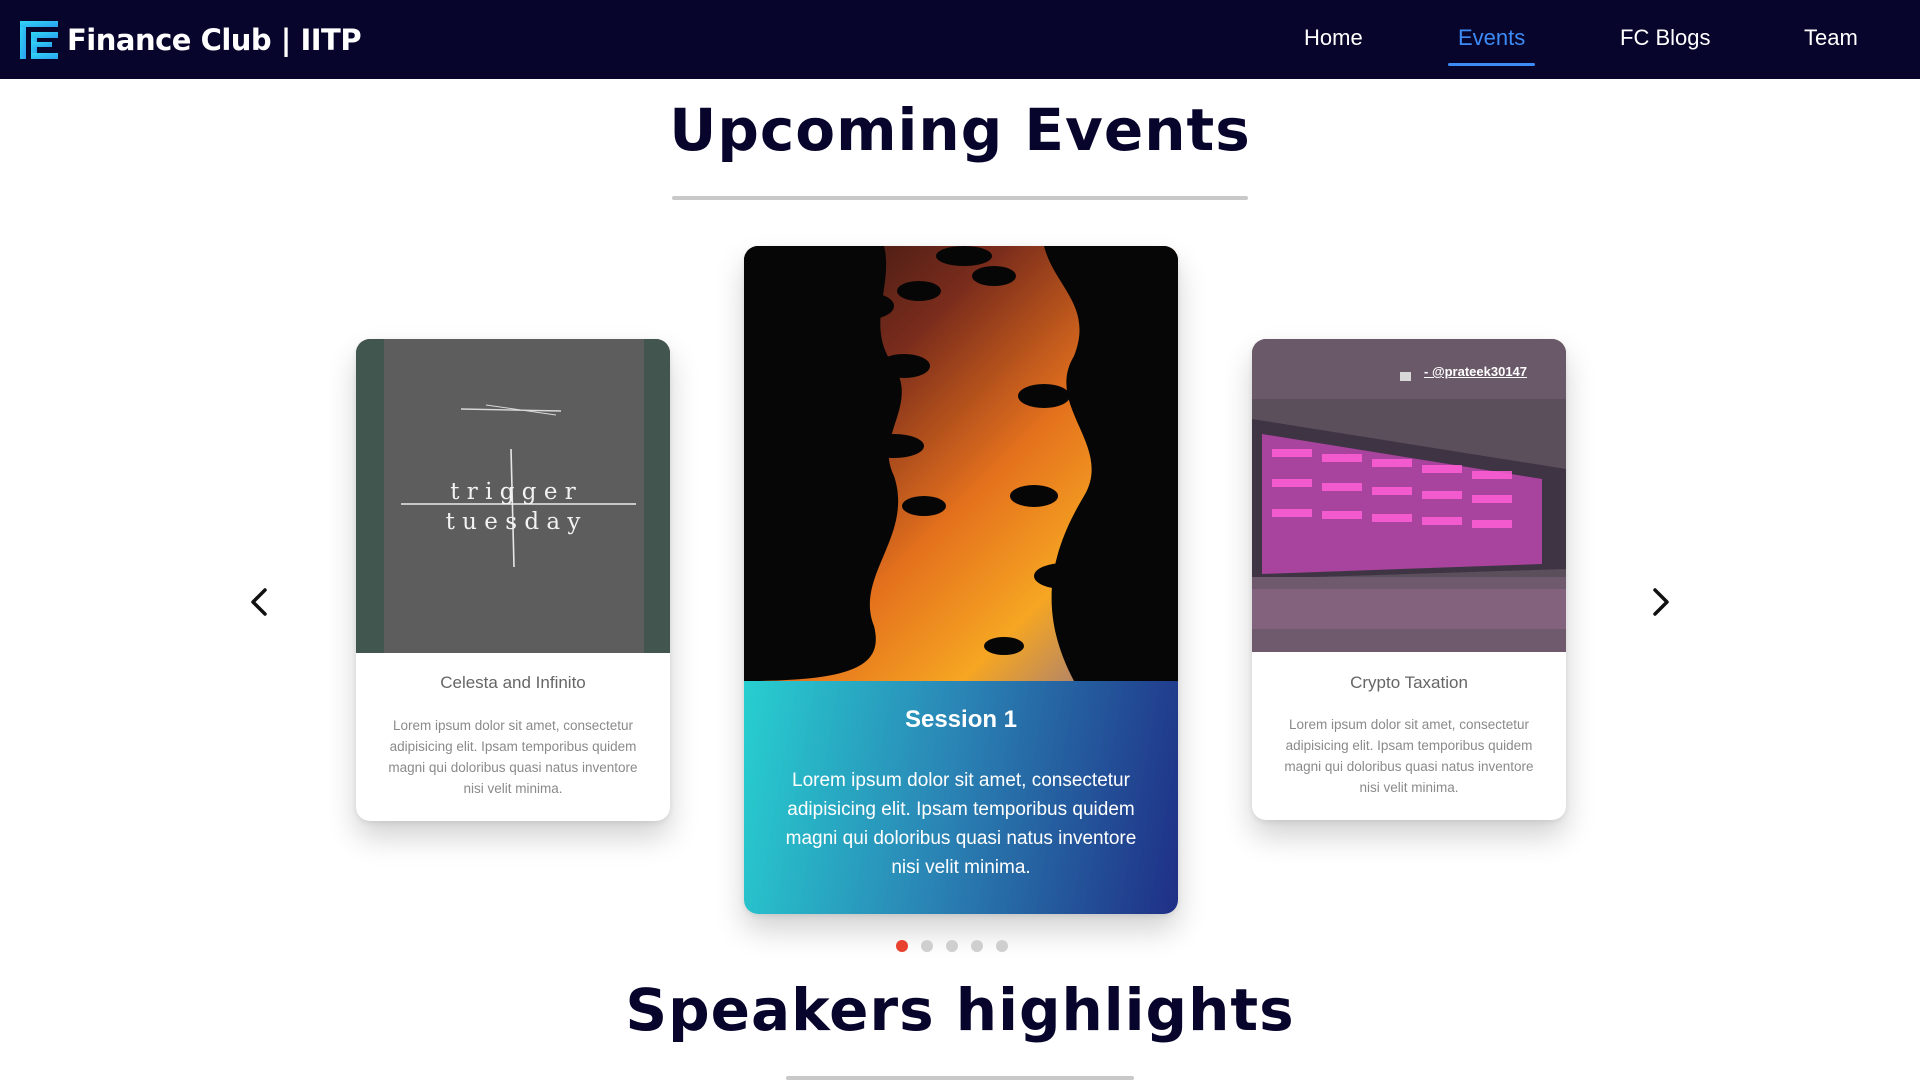 This screenshot has height=1080, width=1920. I want to click on brand: Finance Club | IITP, so click(191, 40).